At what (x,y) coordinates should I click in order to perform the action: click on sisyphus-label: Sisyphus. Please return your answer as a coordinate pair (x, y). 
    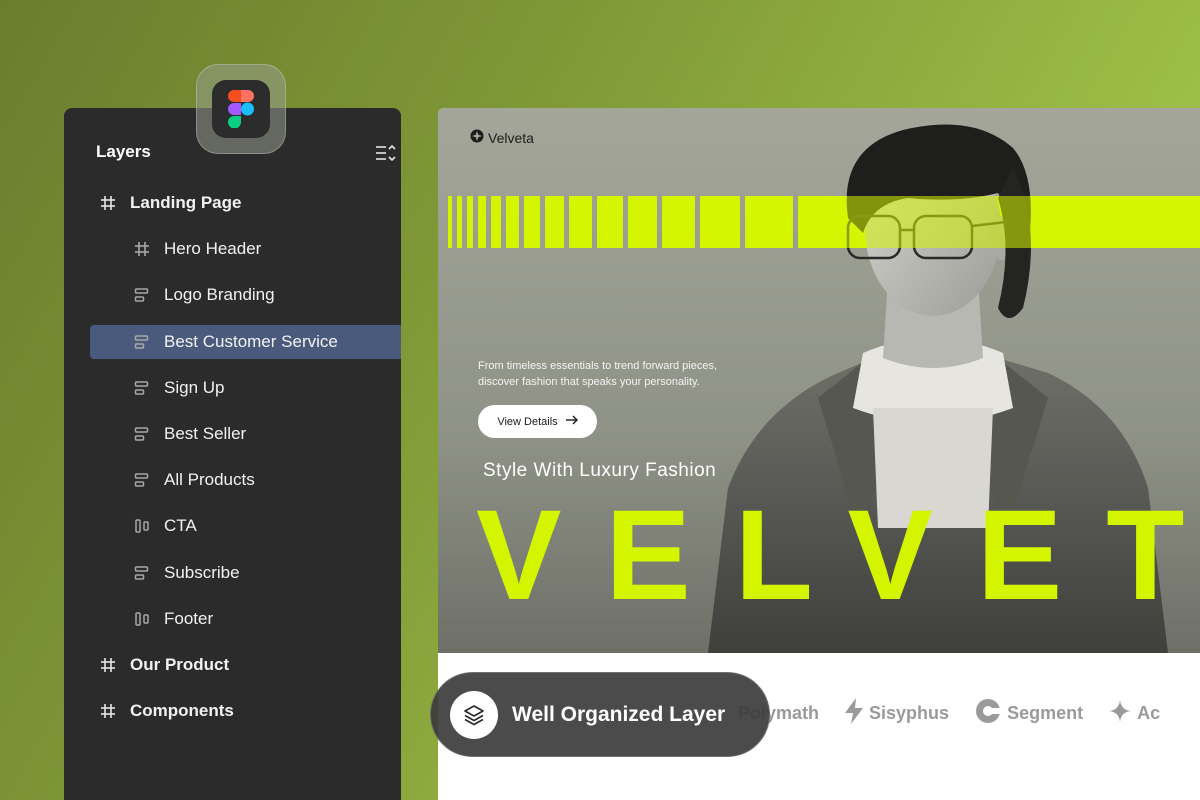
    Looking at the image, I should click on (909, 713).